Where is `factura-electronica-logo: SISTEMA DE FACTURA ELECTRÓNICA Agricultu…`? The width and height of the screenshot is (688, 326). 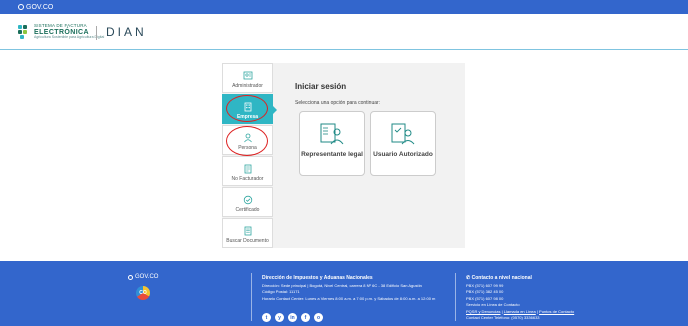
factura-electronica-logo: SISTEMA DE FACTURA ELECTRÓNICA Agricultu… is located at coordinates (61, 31).